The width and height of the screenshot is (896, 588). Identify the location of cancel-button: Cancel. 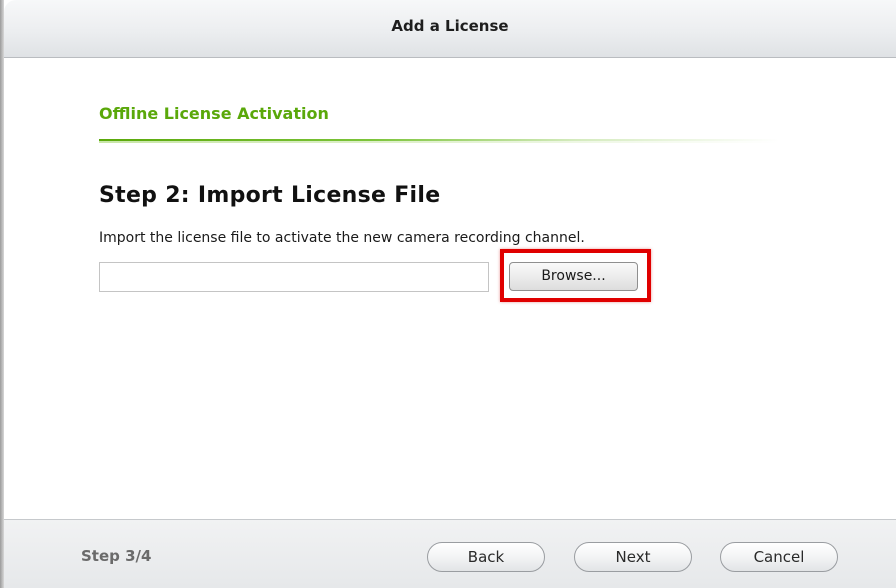
(779, 557).